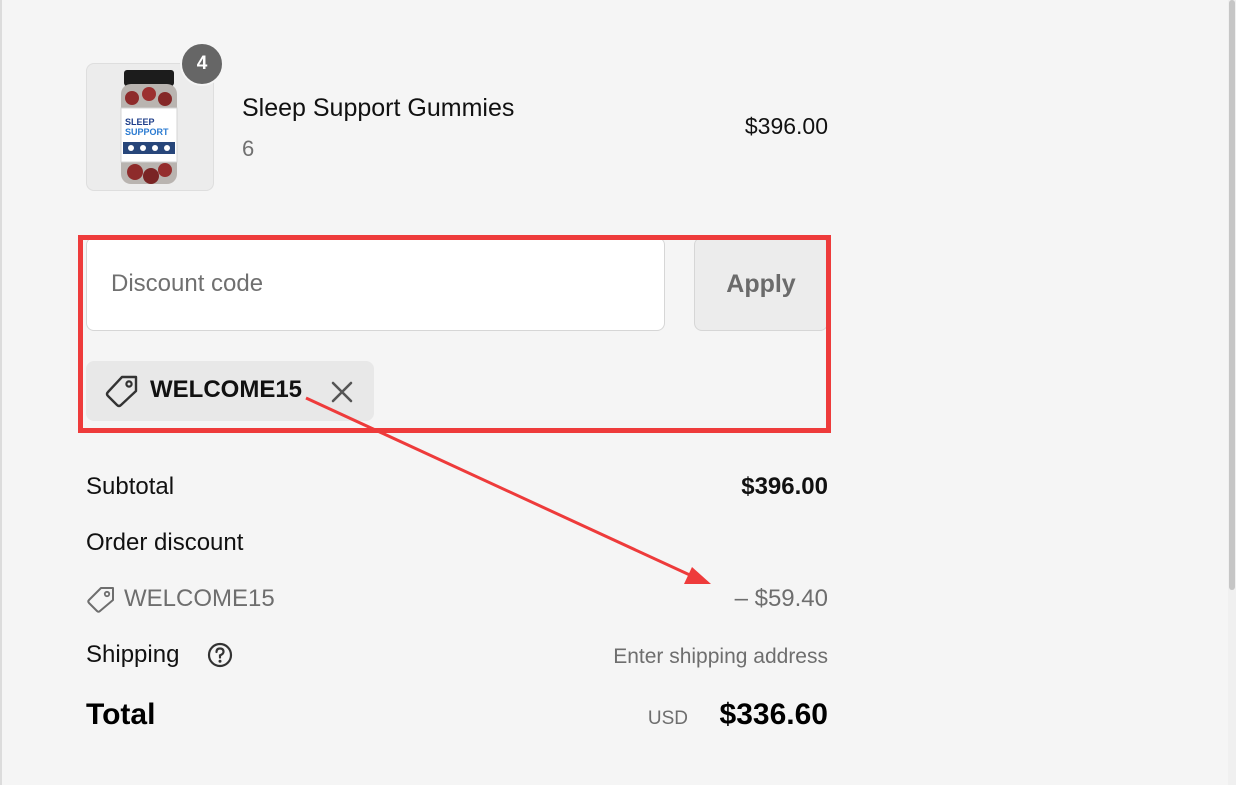  What do you see at coordinates (130, 486) in the screenshot?
I see `subtotal-label: Subtotal` at bounding box center [130, 486].